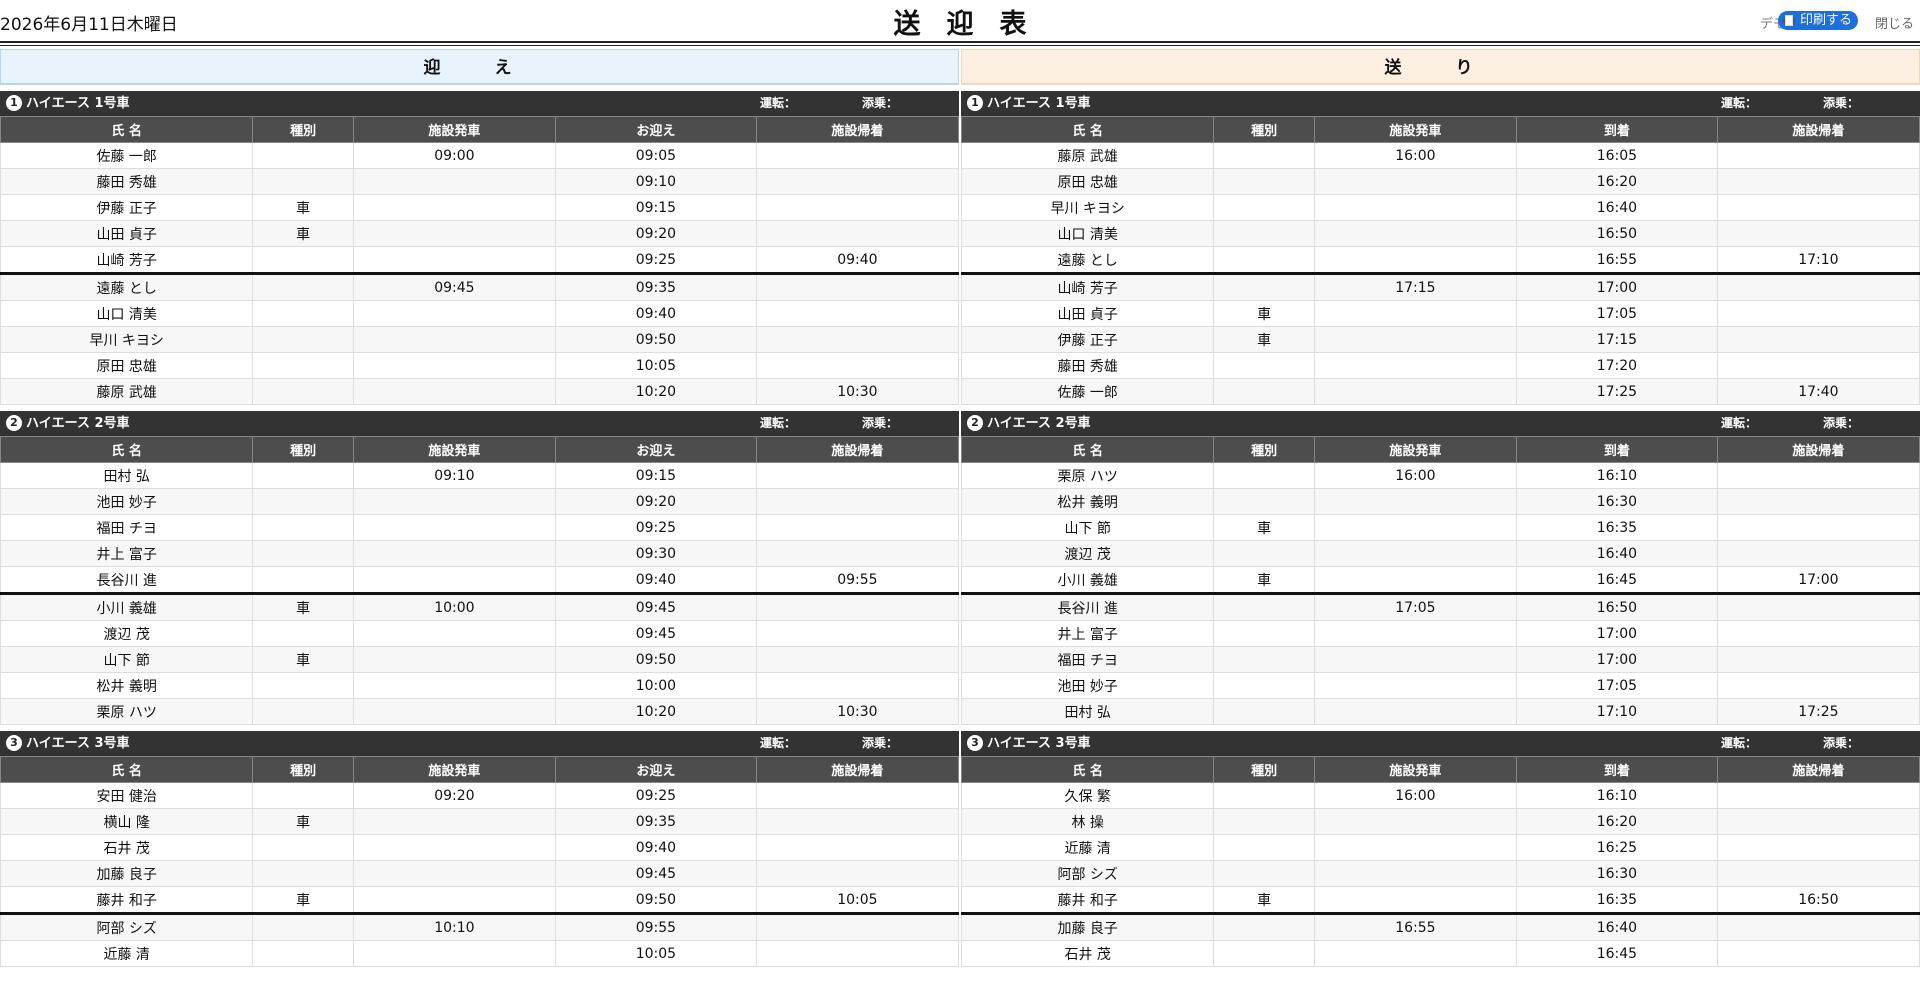 This screenshot has width=1920, height=992. Describe the element at coordinates (655, 659) in the screenshot. I see `arrival-time: 09:50` at that location.